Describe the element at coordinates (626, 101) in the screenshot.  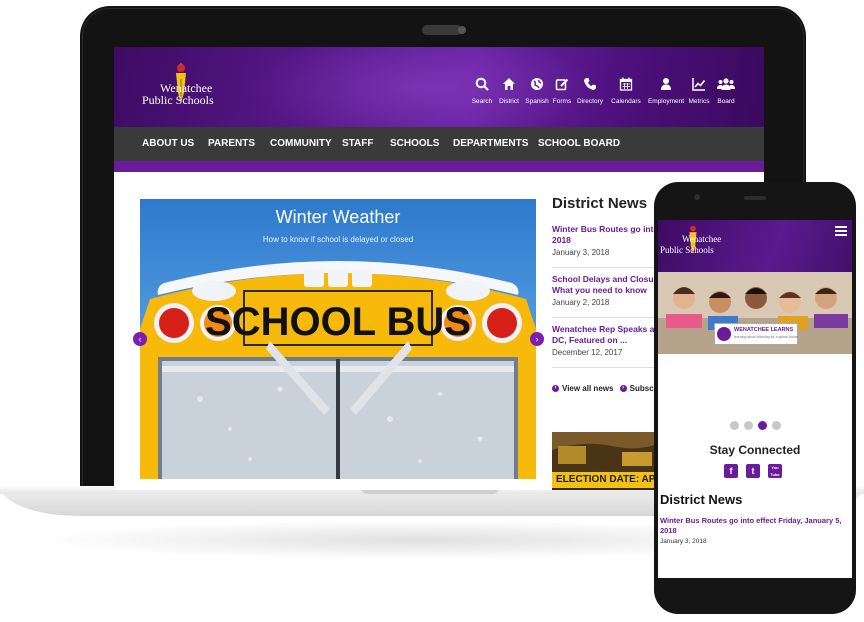
I see `util-label: Calendars` at that location.